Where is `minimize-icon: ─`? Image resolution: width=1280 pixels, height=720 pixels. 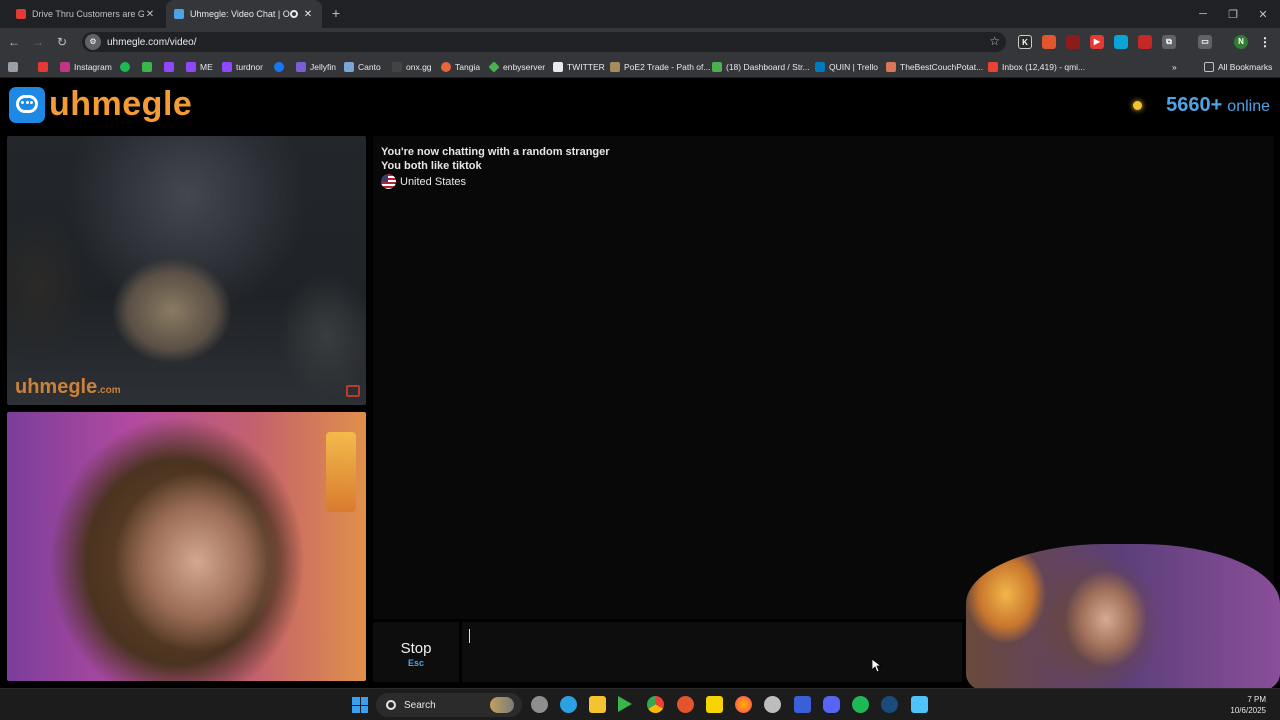
minimize-icon: ─ is located at coordinates (1203, 14).